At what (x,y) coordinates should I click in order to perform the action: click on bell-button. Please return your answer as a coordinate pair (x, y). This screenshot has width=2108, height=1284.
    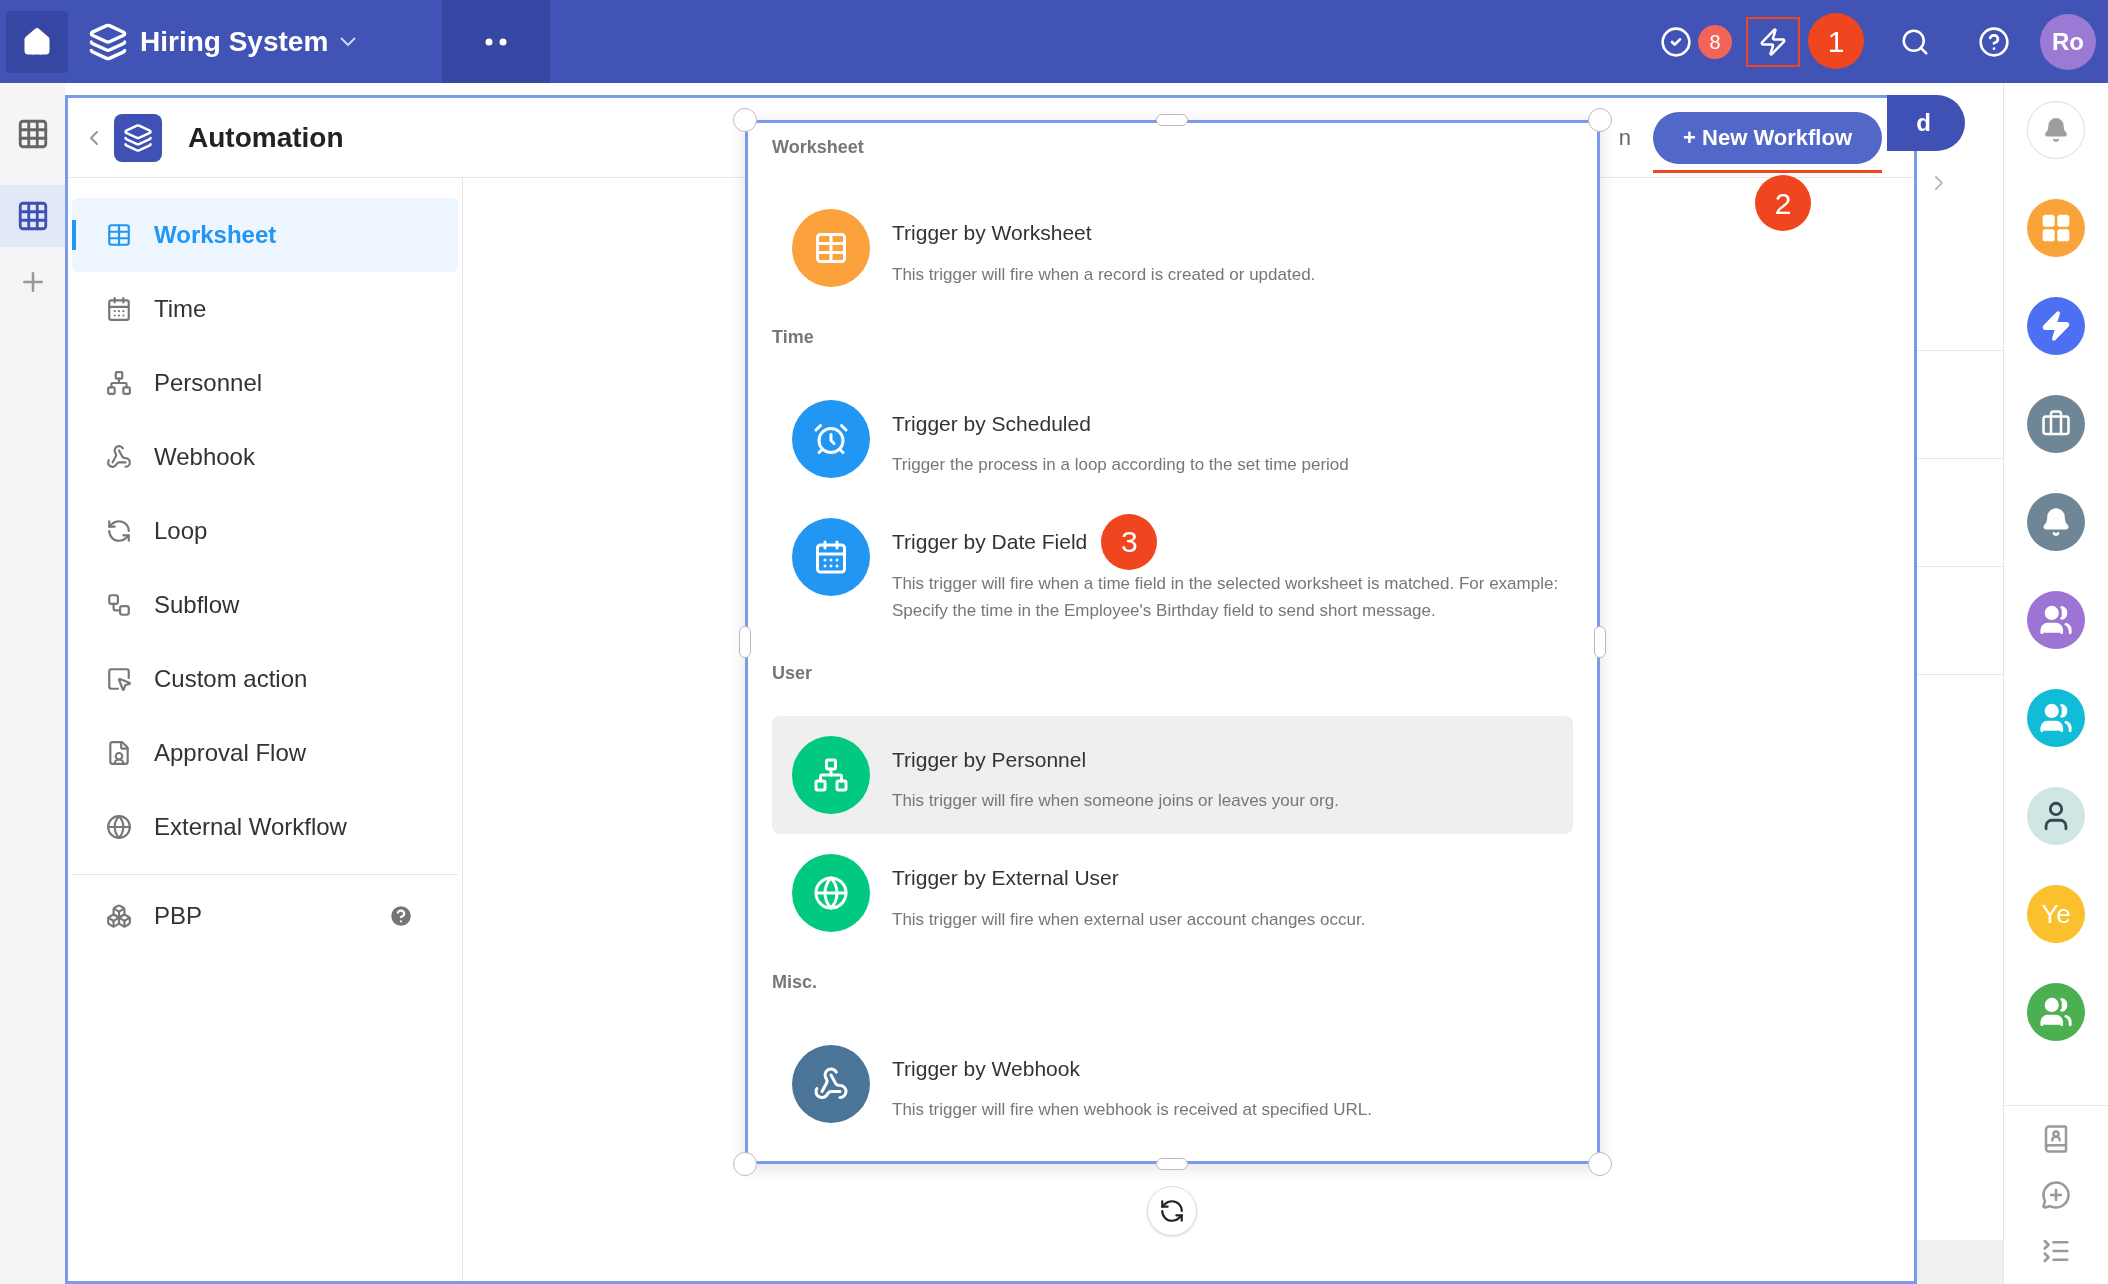
    Looking at the image, I should click on (2056, 522).